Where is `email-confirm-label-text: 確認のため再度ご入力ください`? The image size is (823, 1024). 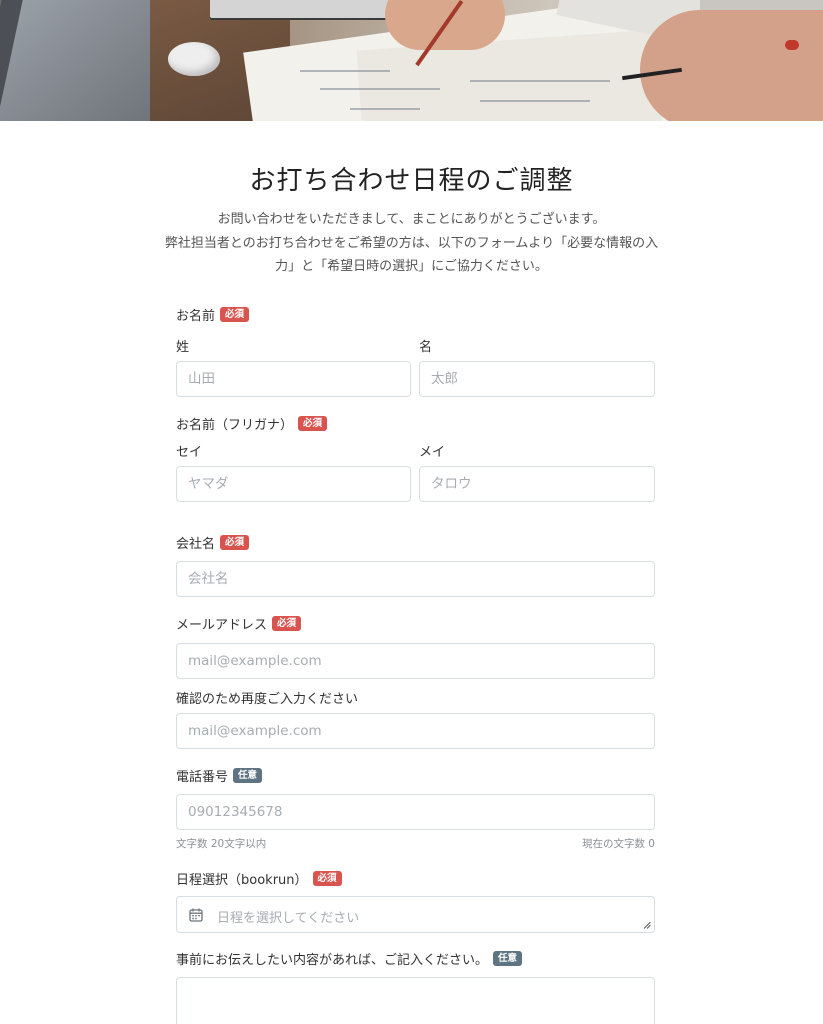
email-confirm-label-text: 確認のため再度ご入力ください is located at coordinates (267, 699).